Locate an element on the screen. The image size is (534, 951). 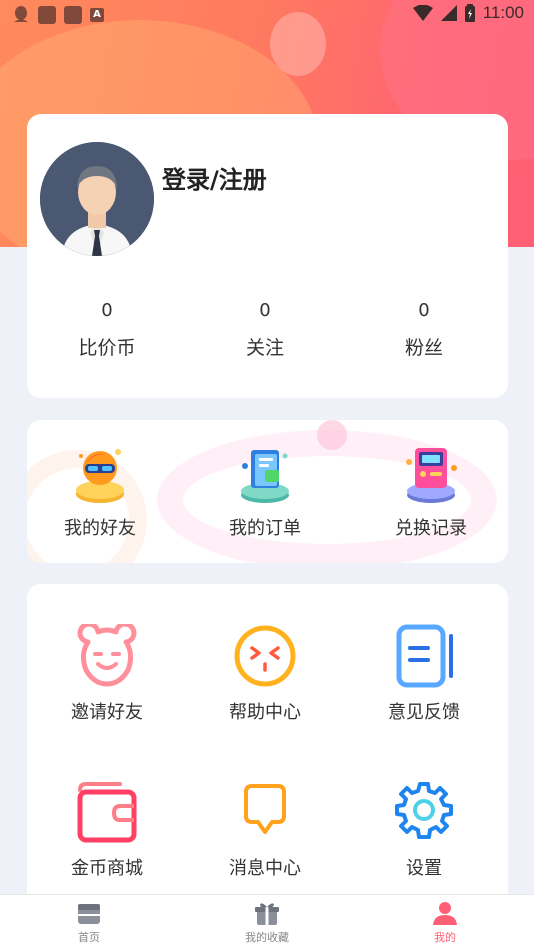
bear-face-icon is located at coordinates (107, 655).